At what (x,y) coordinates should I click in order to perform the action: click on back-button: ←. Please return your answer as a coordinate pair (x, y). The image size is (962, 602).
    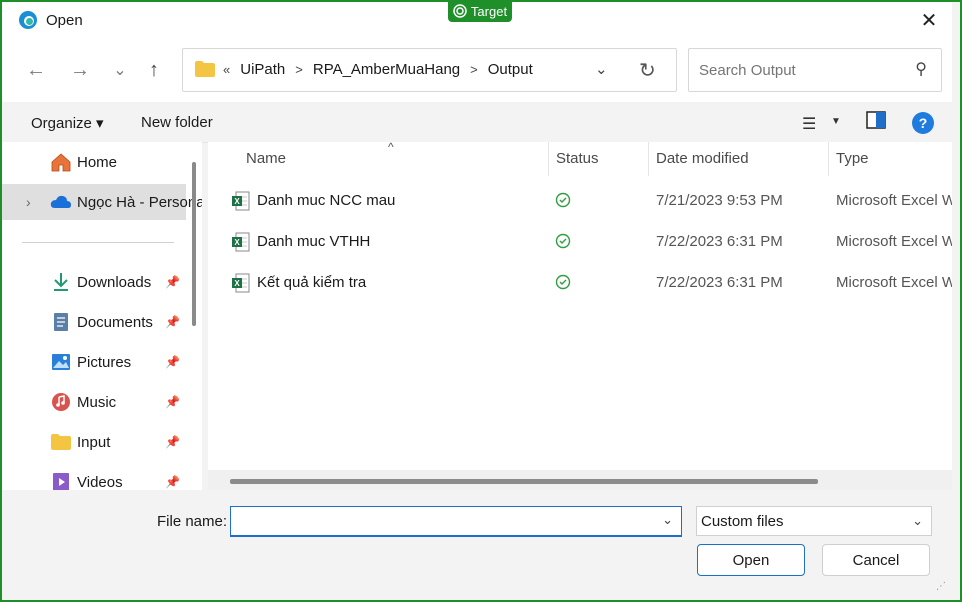
    Looking at the image, I should click on (36, 70).